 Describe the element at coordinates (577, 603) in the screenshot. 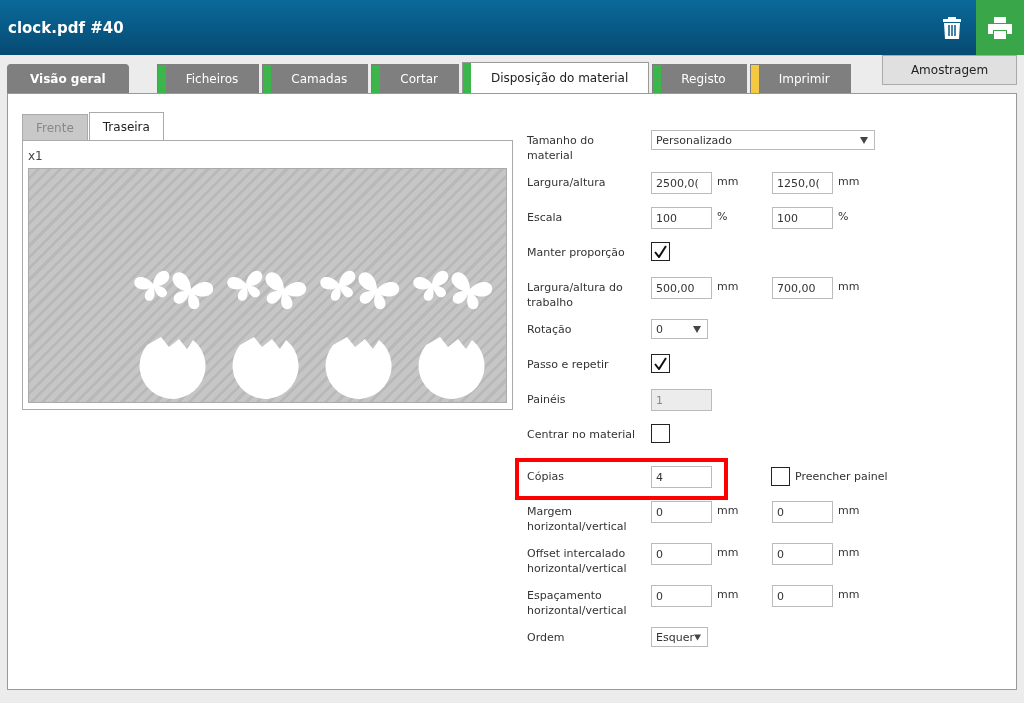

I see `field-label: Espaçamento horizontal/vertical` at that location.